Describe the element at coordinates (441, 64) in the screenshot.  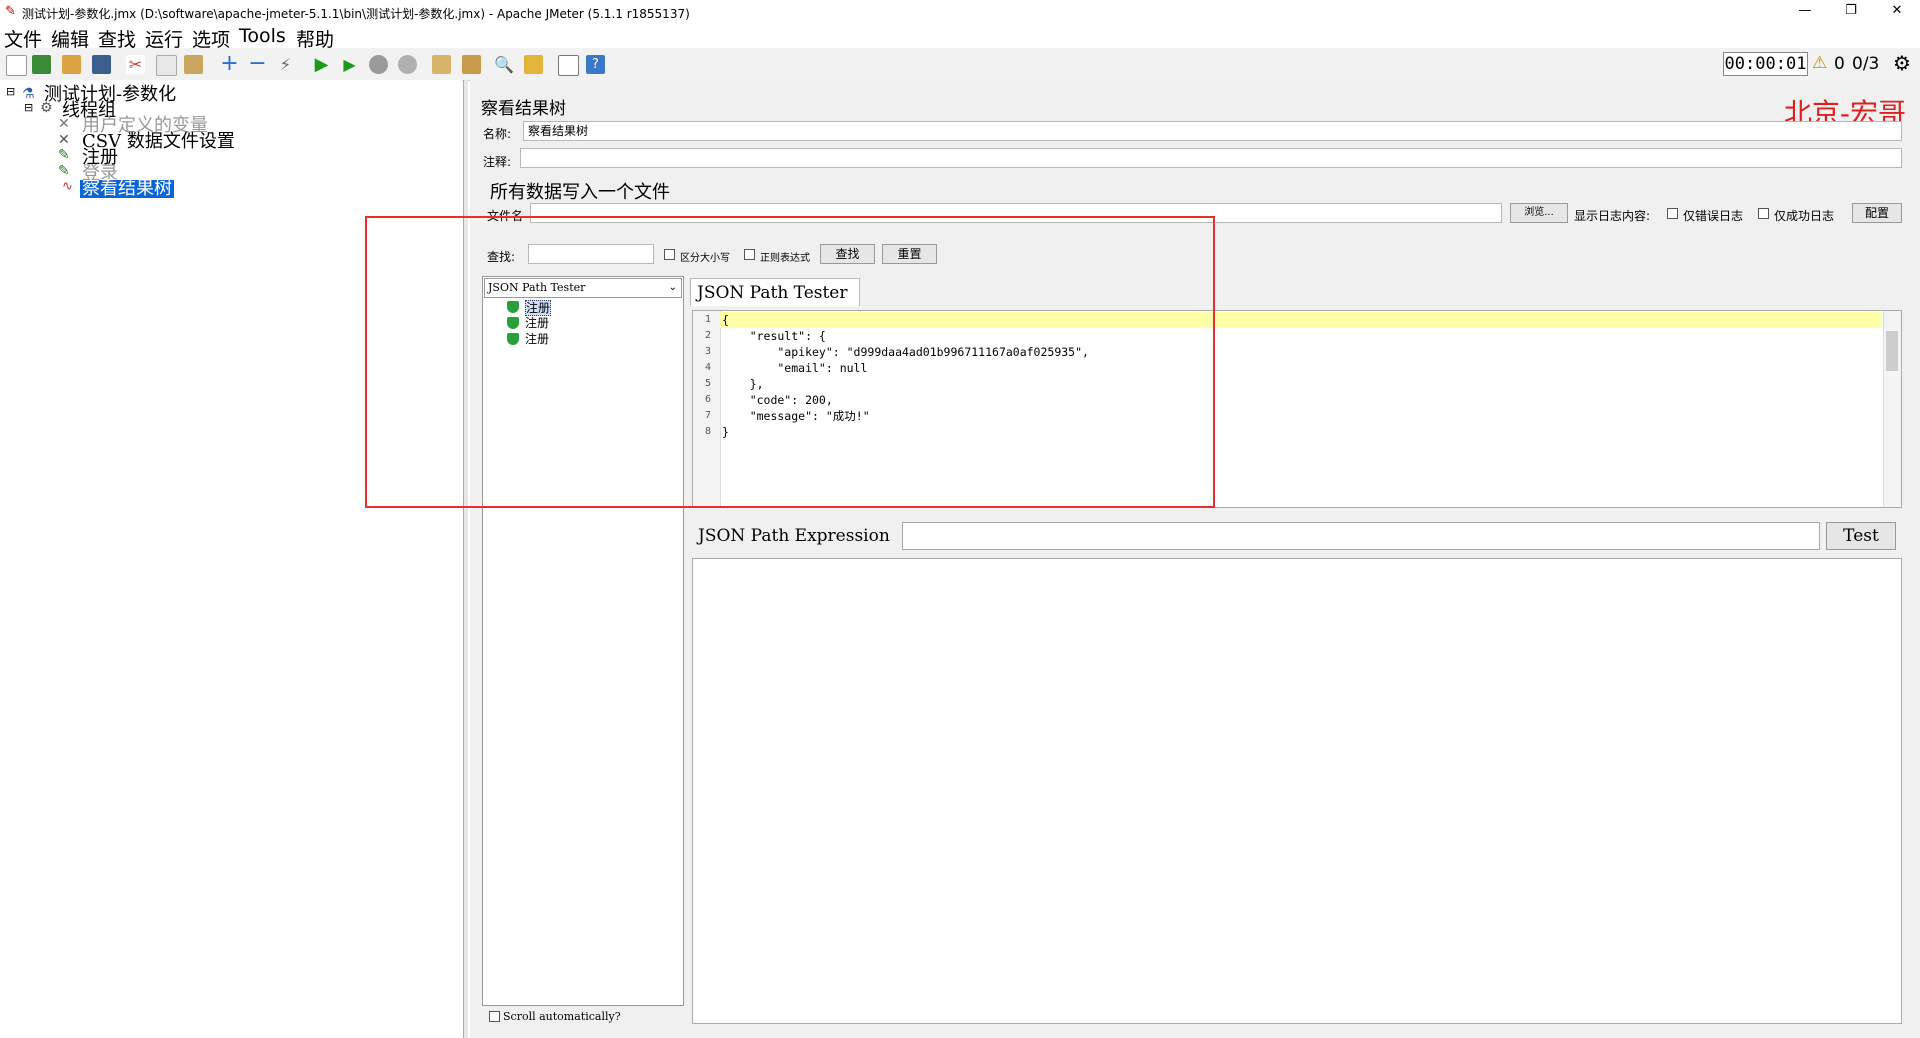
I see `clear-icon` at that location.